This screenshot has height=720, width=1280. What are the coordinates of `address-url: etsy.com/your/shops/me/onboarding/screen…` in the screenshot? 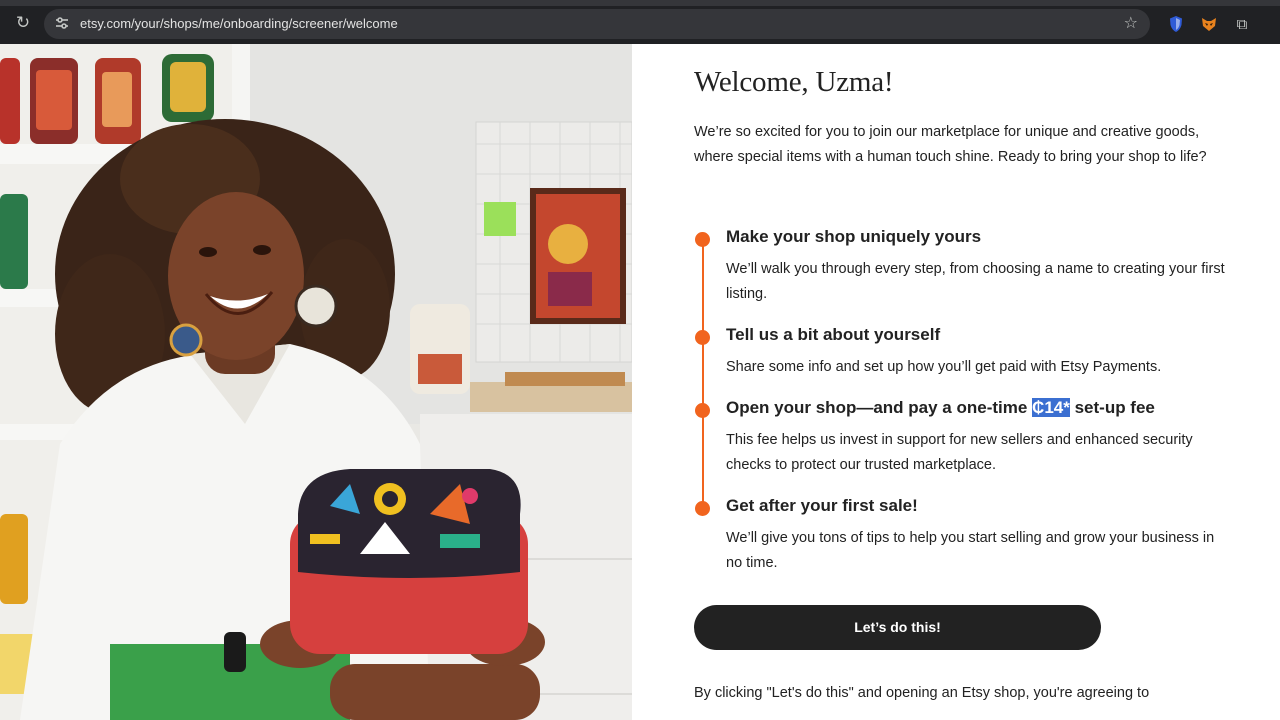 It's located at (239, 24).